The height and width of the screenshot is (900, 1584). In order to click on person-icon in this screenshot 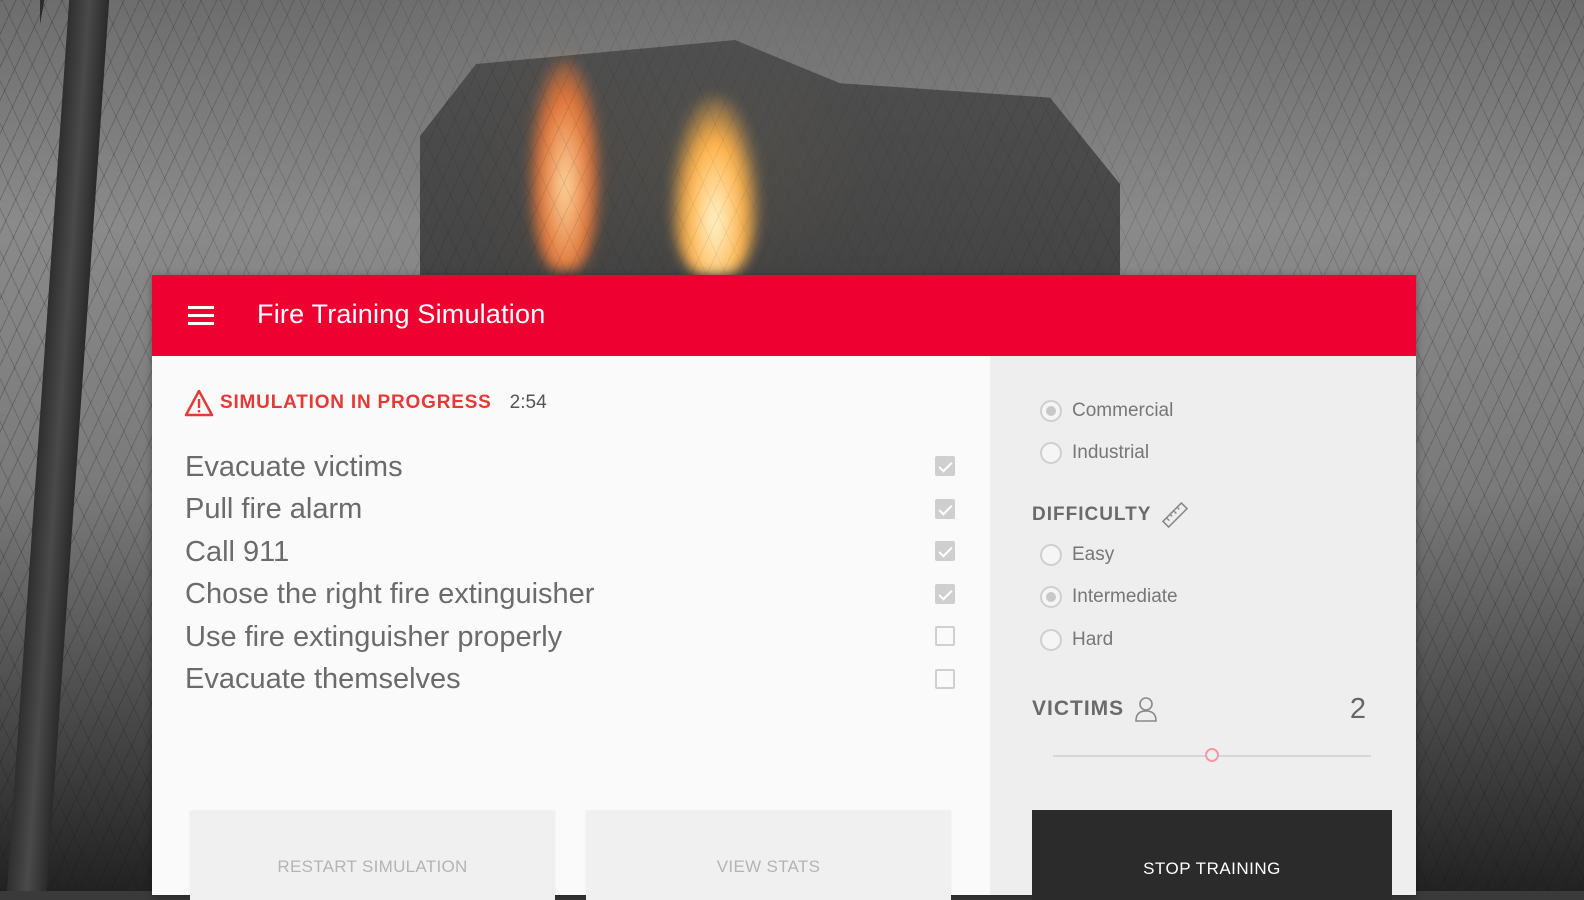, I will do `click(1146, 709)`.